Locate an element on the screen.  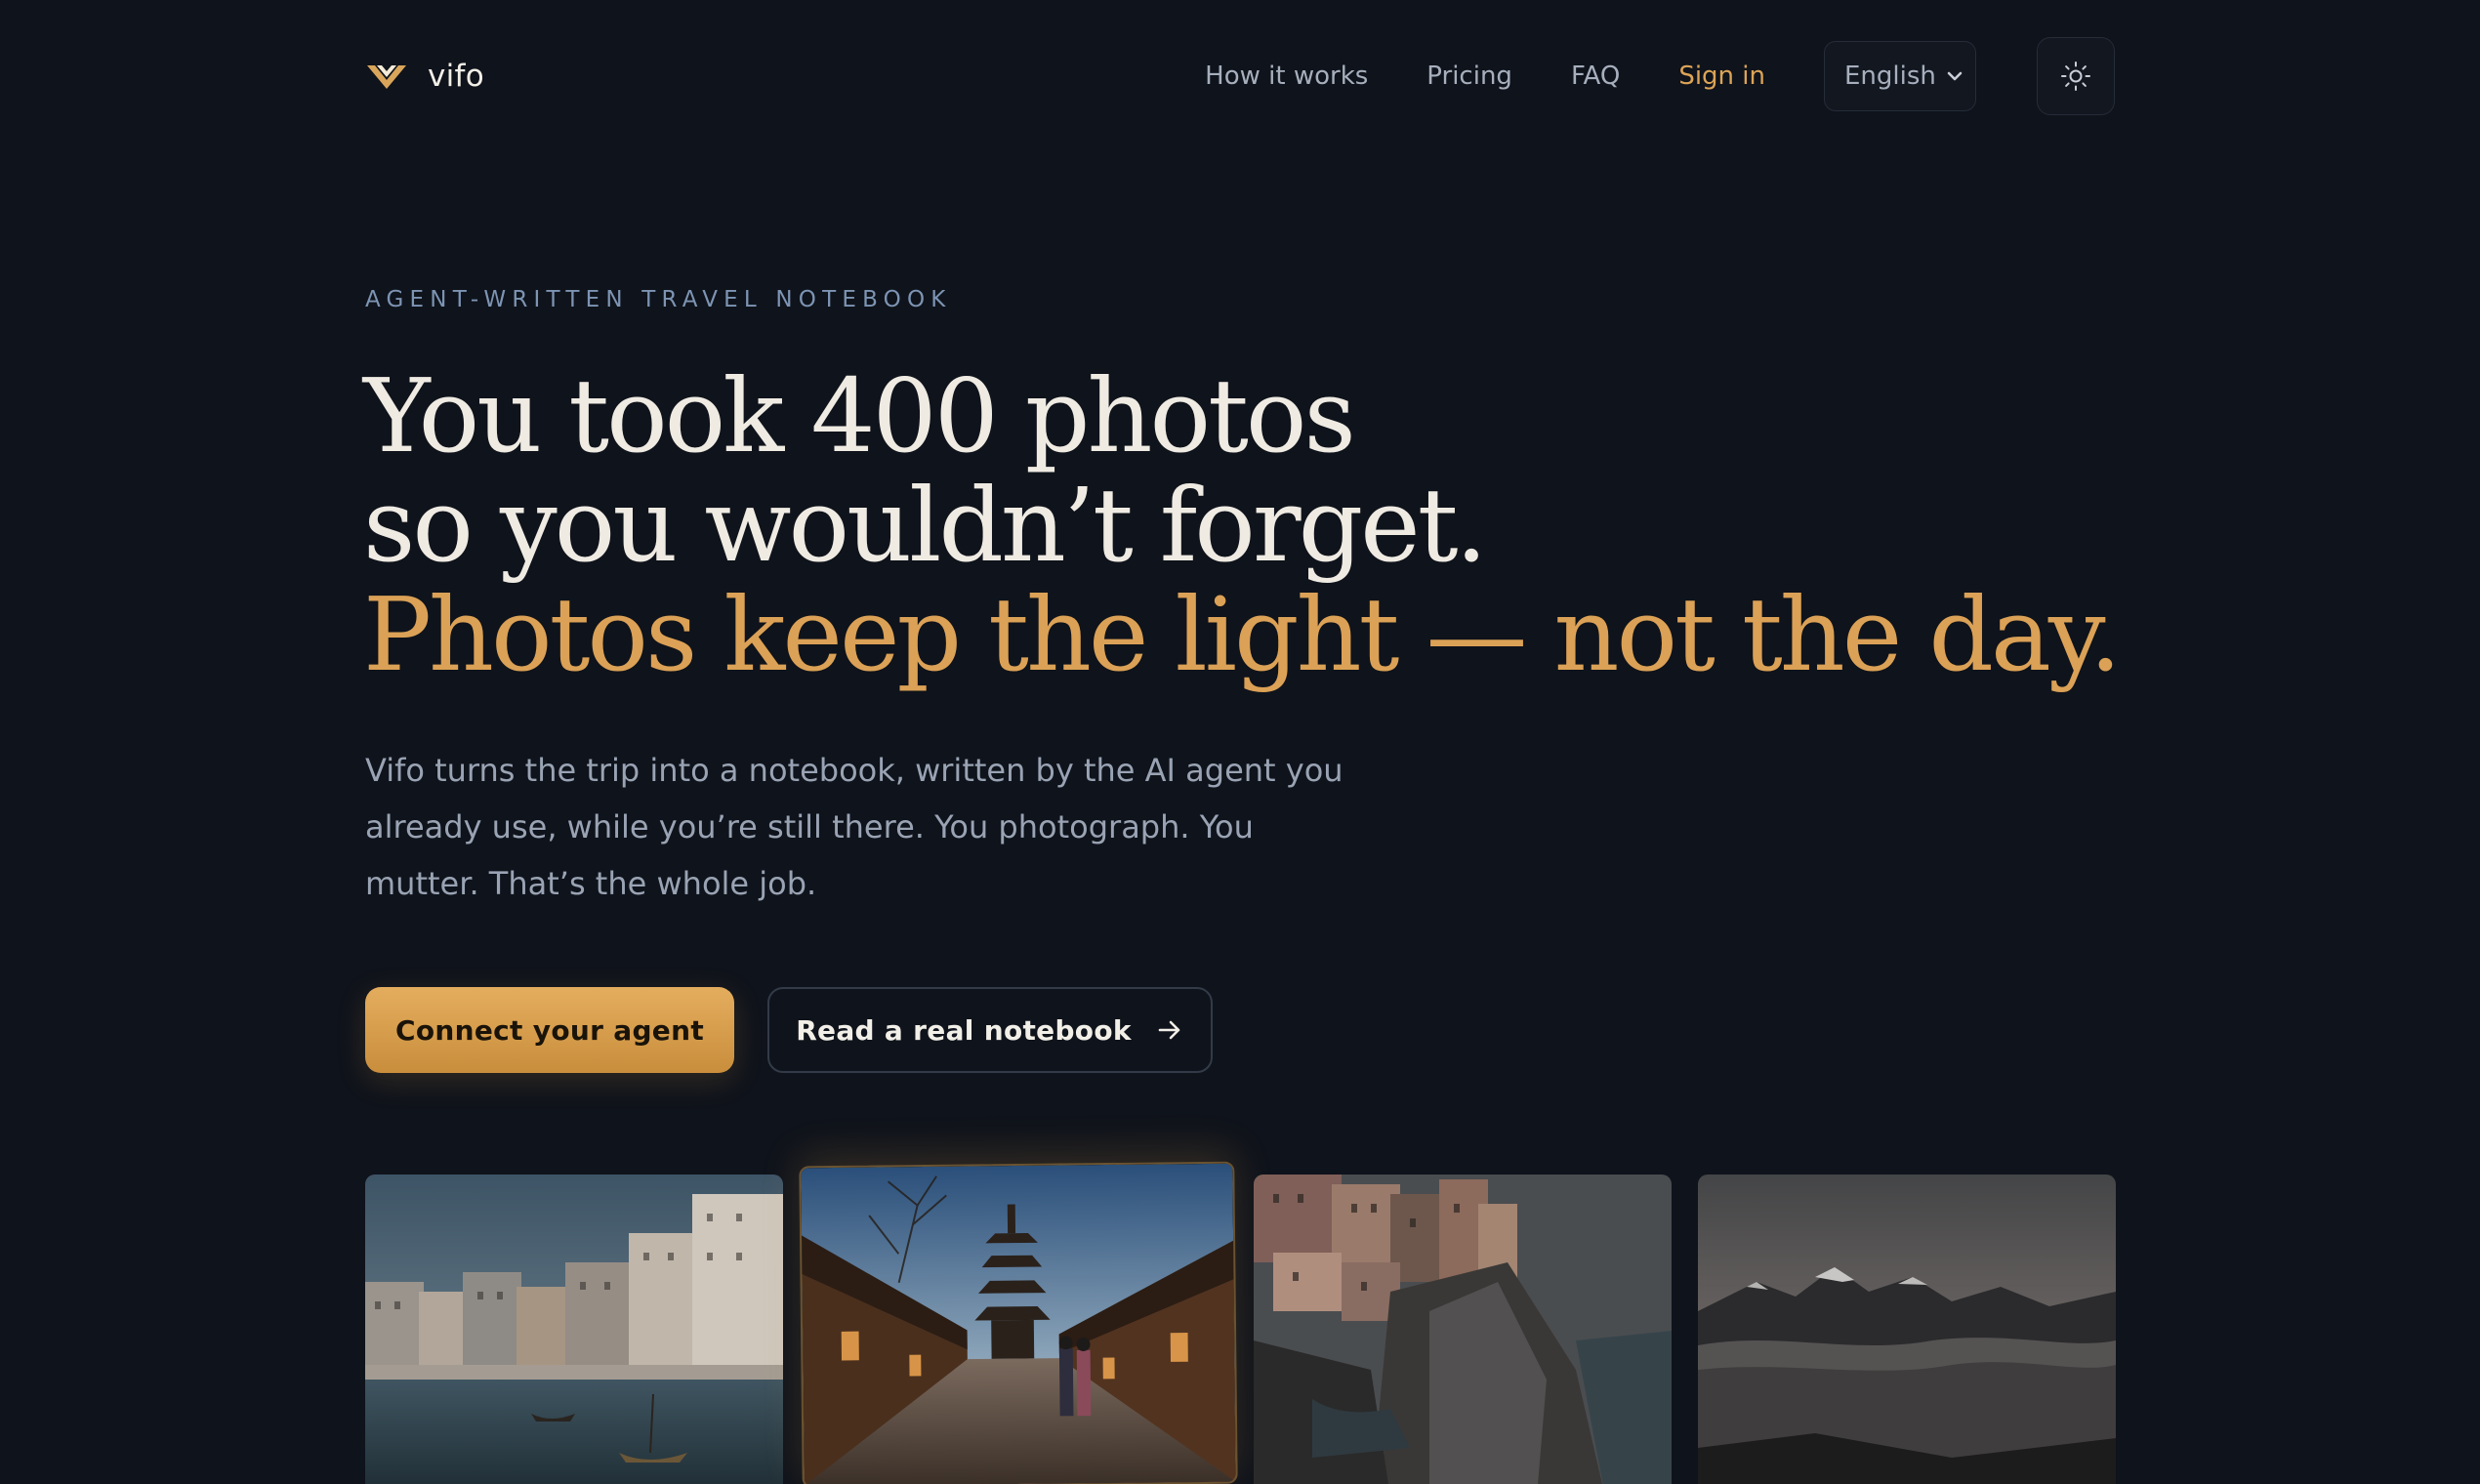
chevron-down-icon is located at coordinates (1955, 76).